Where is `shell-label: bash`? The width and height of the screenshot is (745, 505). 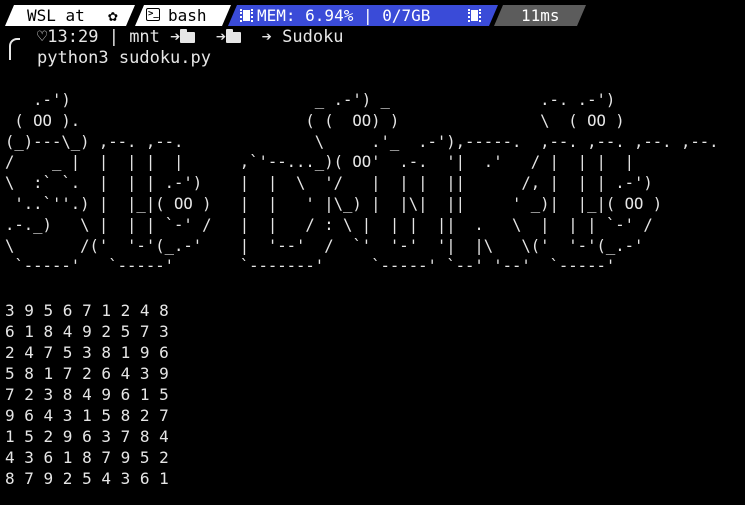
shell-label: bash is located at coordinates (187, 15).